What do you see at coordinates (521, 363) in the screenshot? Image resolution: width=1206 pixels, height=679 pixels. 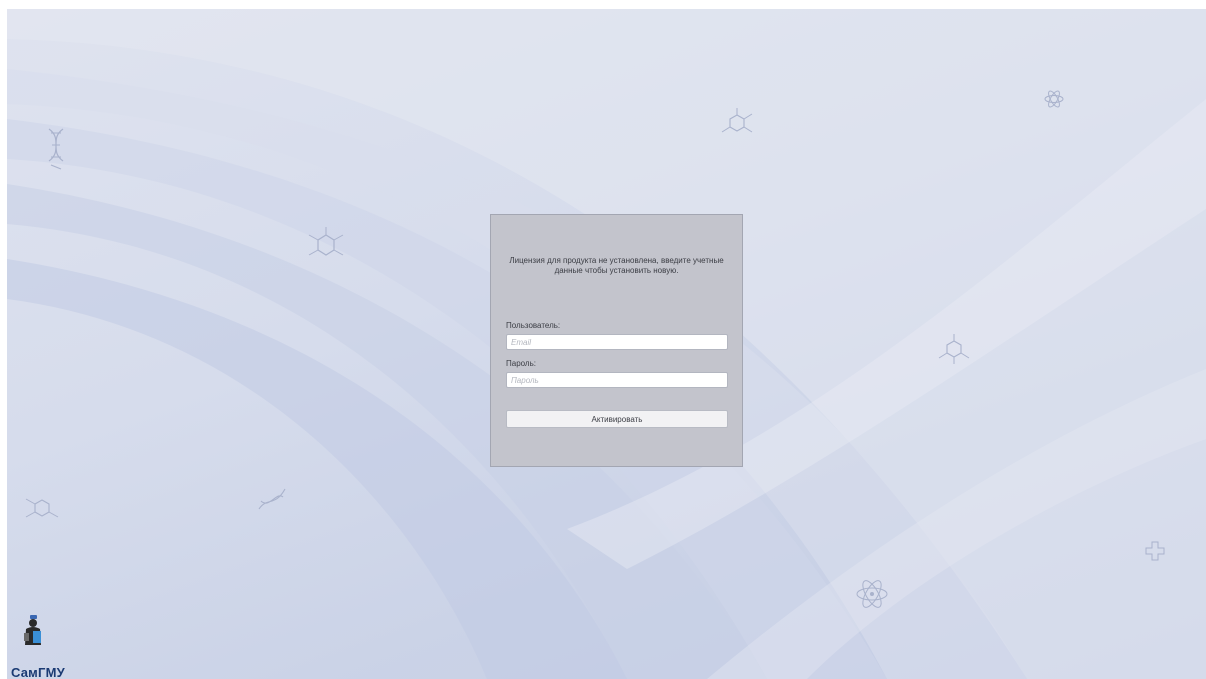 I see `password-label: Пароль:` at bounding box center [521, 363].